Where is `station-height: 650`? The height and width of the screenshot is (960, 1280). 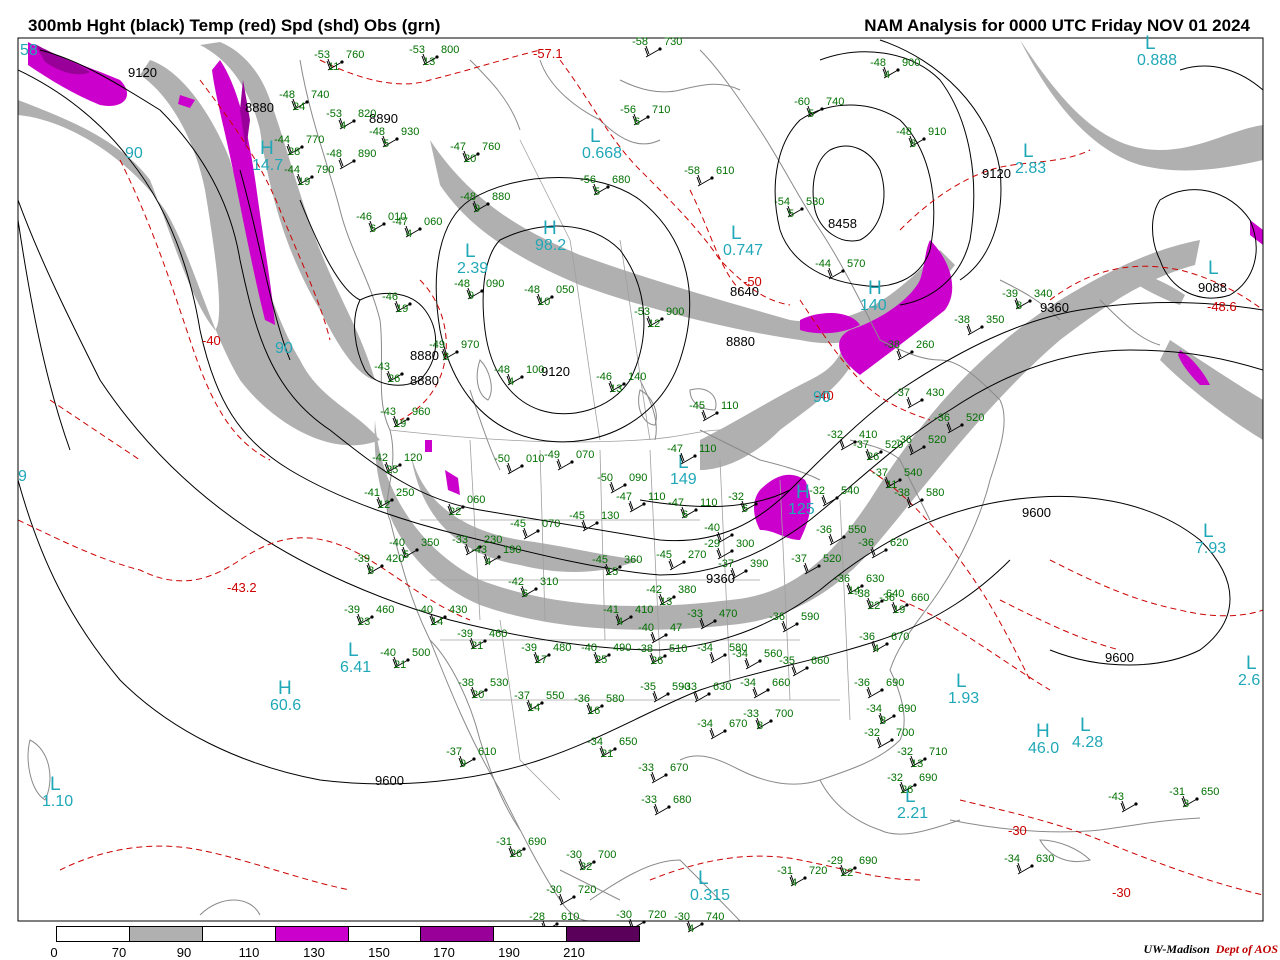
station-height: 650 is located at coordinates (1210, 792).